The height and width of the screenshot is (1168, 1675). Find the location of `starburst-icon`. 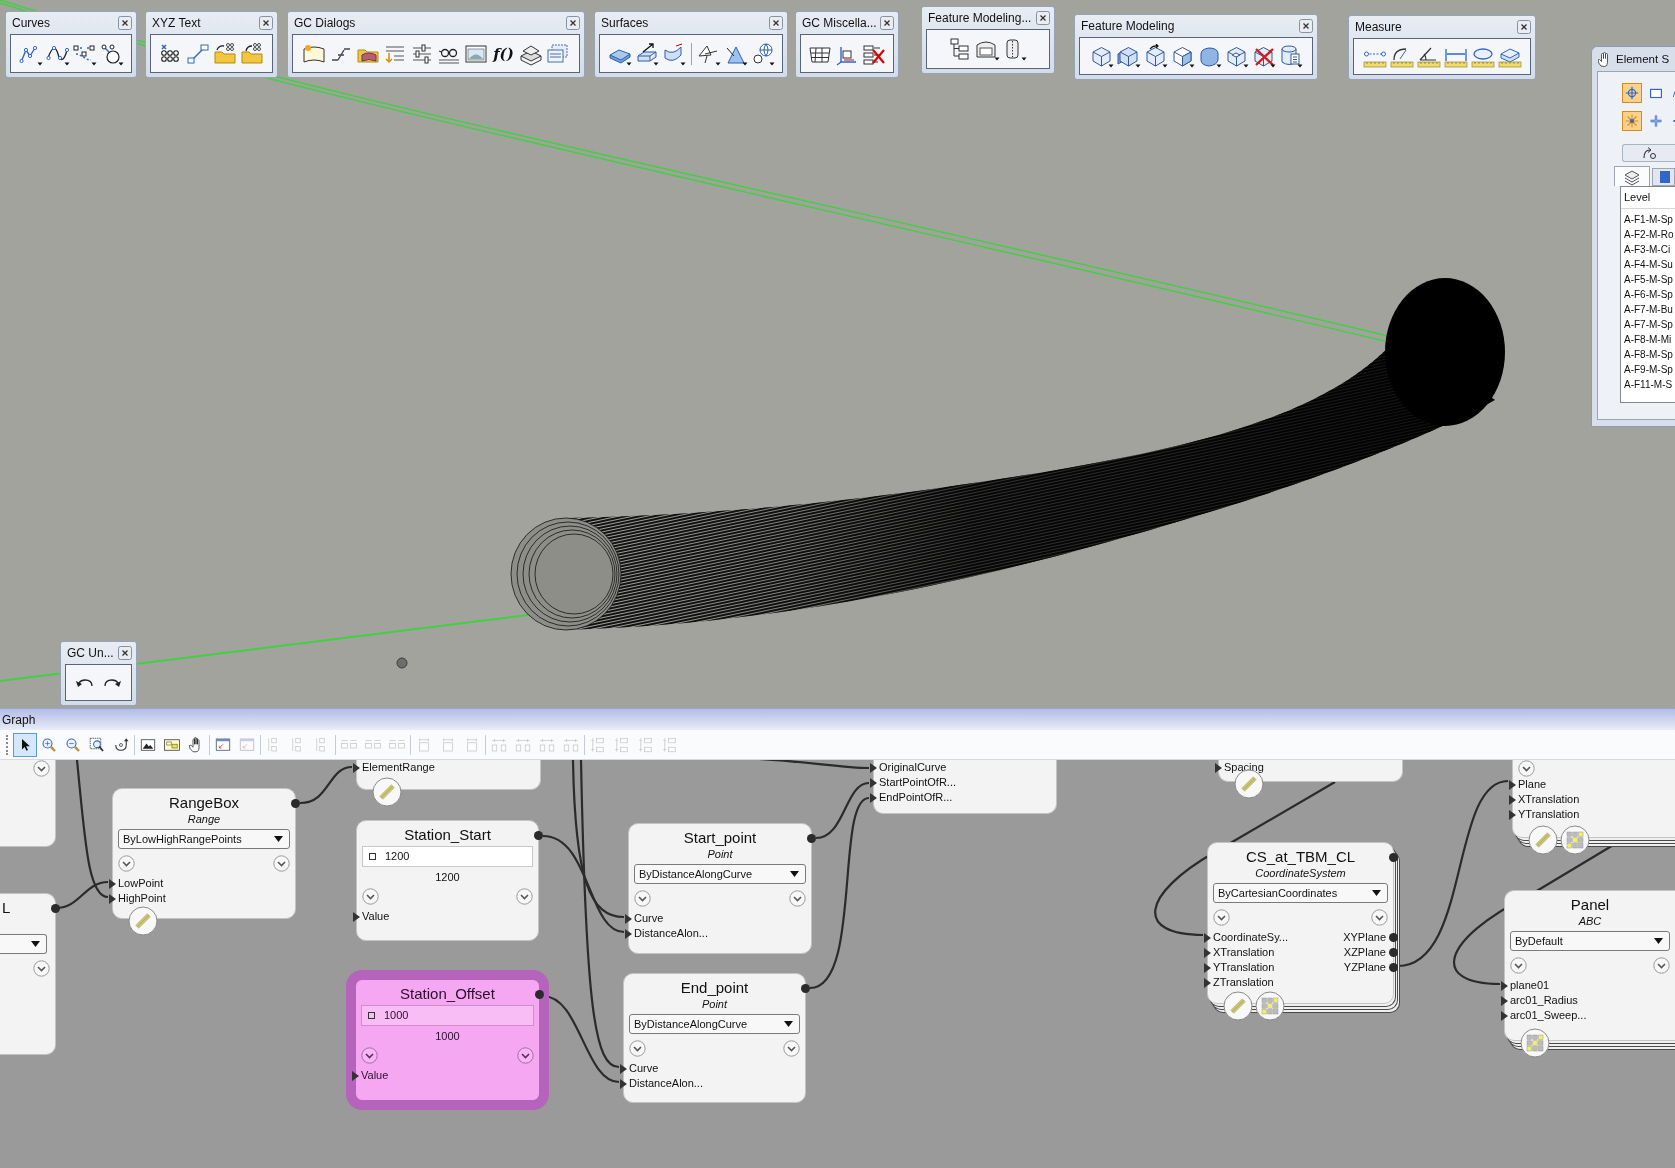

starburst-icon is located at coordinates (1632, 121).